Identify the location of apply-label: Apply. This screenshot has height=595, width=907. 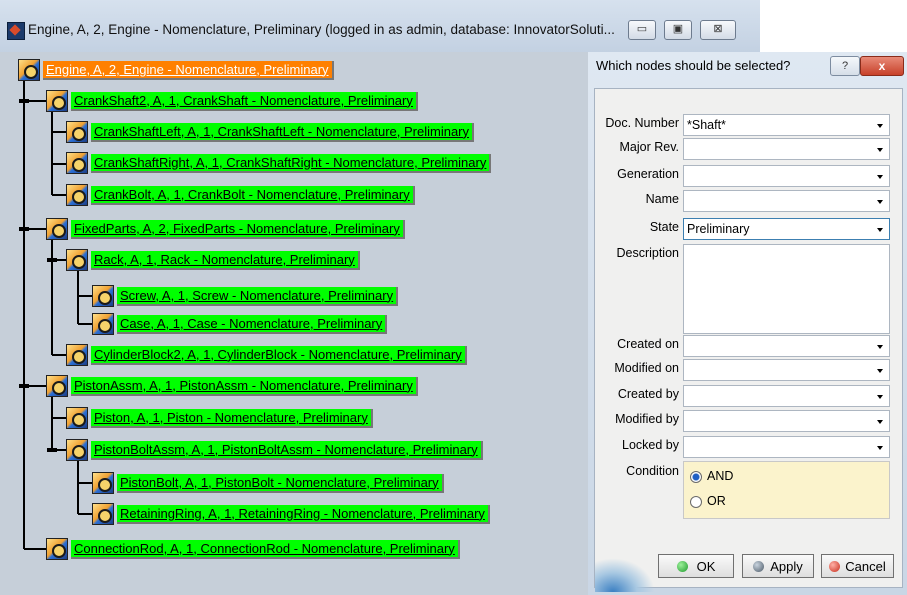
(786, 566).